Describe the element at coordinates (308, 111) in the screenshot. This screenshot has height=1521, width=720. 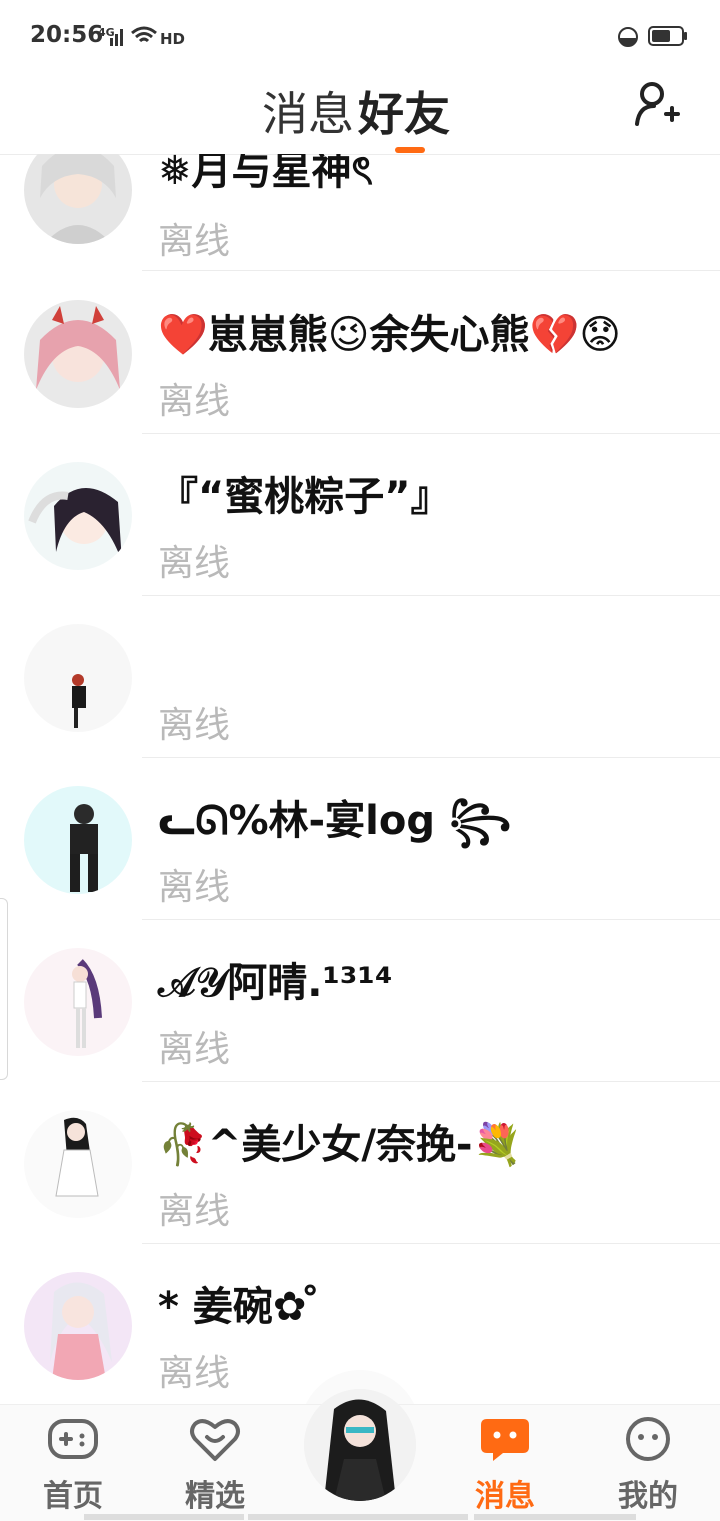
I see `tab-messages: 消息` at that location.